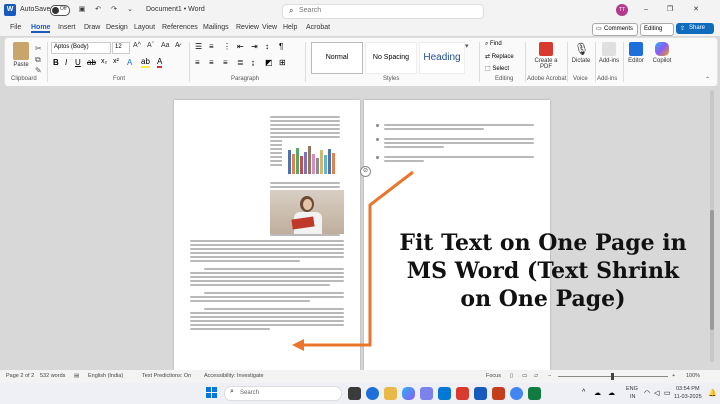 The width and height of the screenshot is (720, 404). Describe the element at coordinates (426, 393) in the screenshot. I see `teams-icon` at that location.